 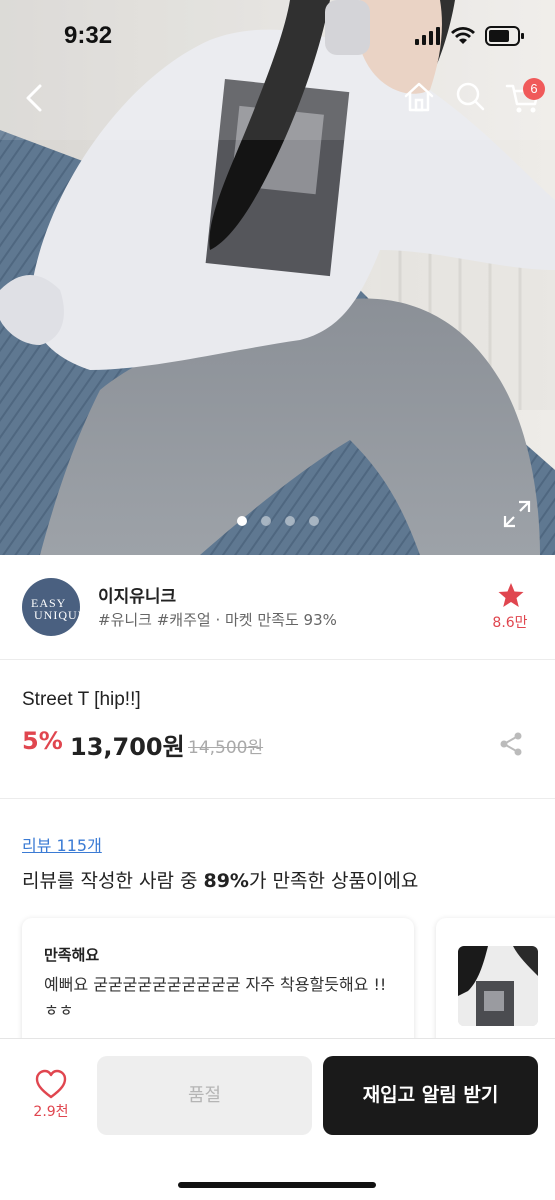 What do you see at coordinates (81, 699) in the screenshot?
I see `product-title: Street T [hip!!]` at bounding box center [81, 699].